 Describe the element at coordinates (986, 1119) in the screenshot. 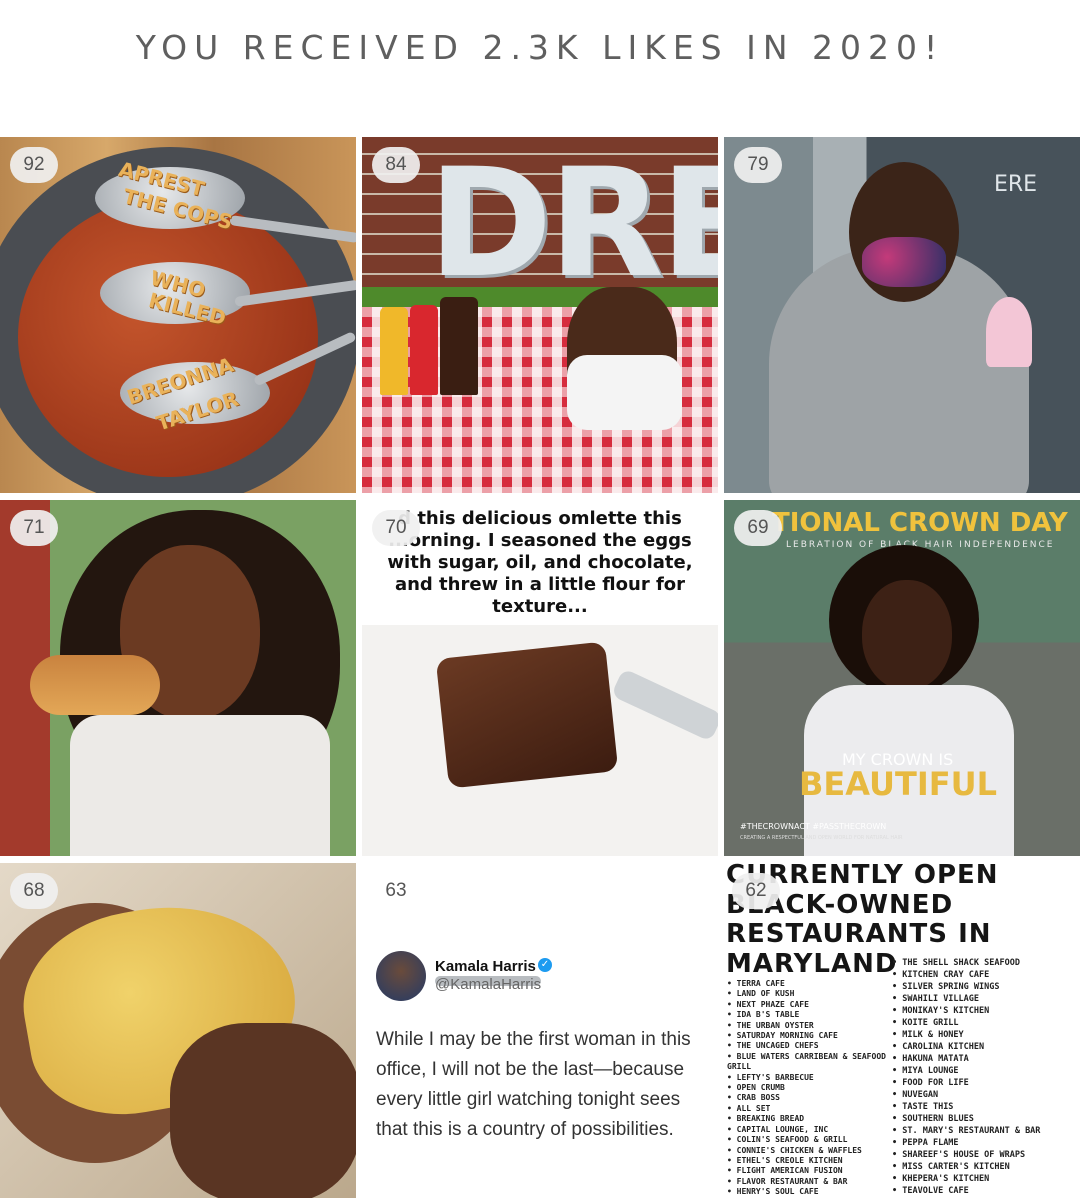

I see `restaurant-list-item: SOUTHERN BLUES` at that location.